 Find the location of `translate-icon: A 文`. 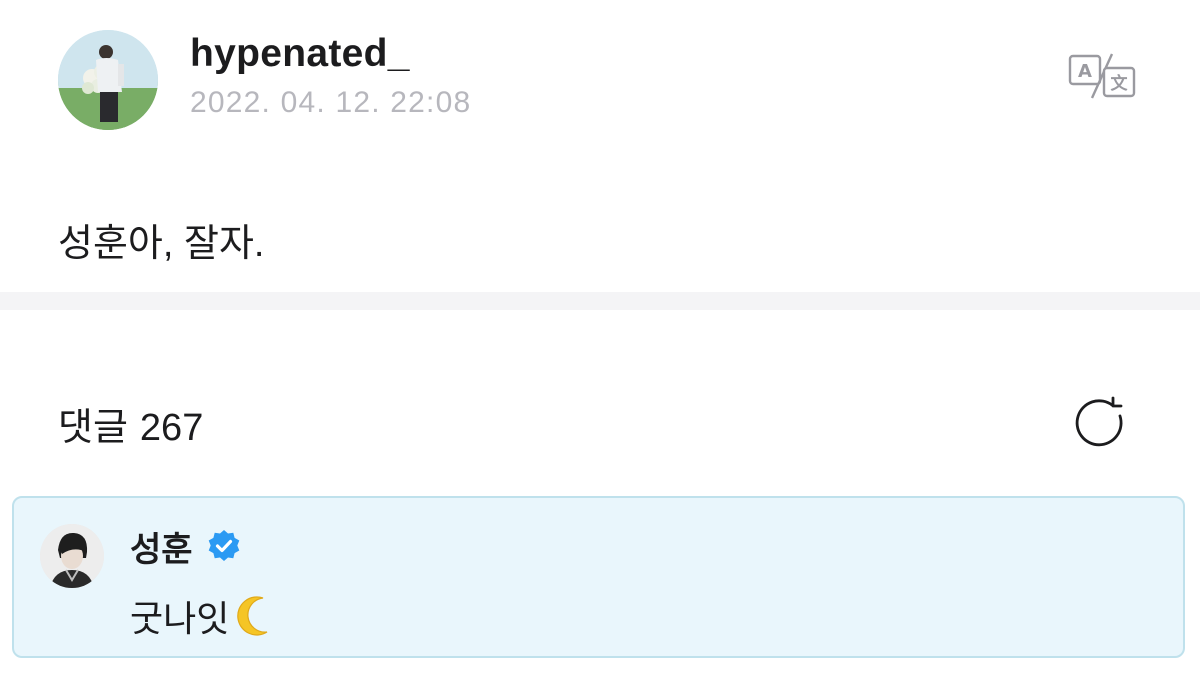

translate-icon: A 文 is located at coordinates (1102, 76).